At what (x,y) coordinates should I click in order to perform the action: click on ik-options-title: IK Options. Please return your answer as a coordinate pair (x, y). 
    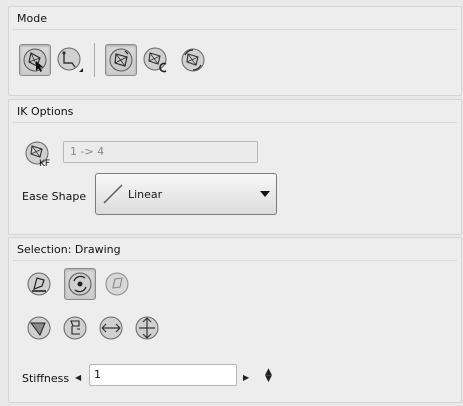
    Looking at the image, I should click on (45, 111).